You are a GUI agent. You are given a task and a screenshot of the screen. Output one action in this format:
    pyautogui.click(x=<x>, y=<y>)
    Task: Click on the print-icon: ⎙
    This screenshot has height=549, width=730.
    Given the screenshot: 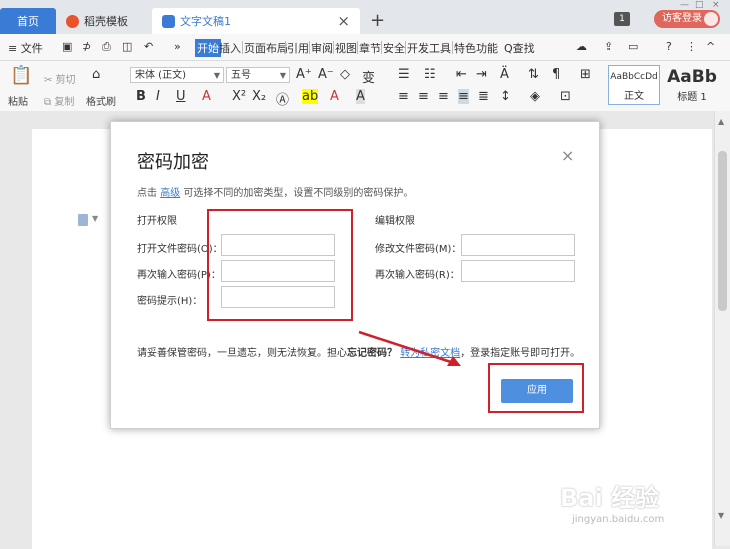 What is the action you would take?
    pyautogui.click(x=106, y=47)
    